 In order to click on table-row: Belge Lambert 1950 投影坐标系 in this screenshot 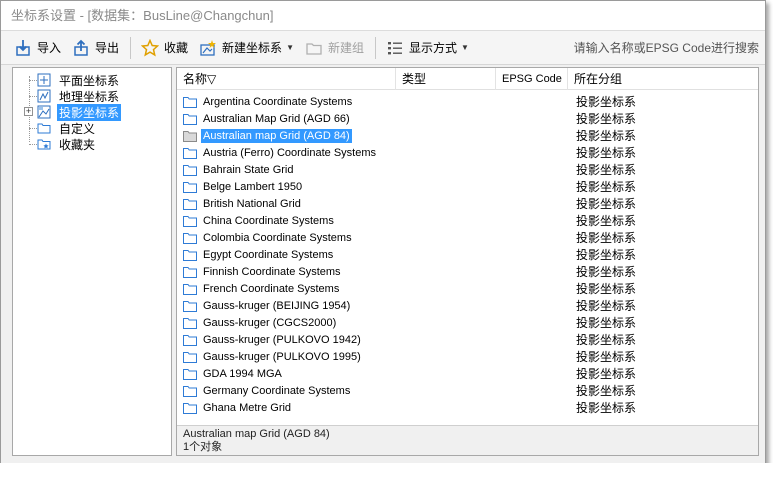, I will do `click(467, 186)`.